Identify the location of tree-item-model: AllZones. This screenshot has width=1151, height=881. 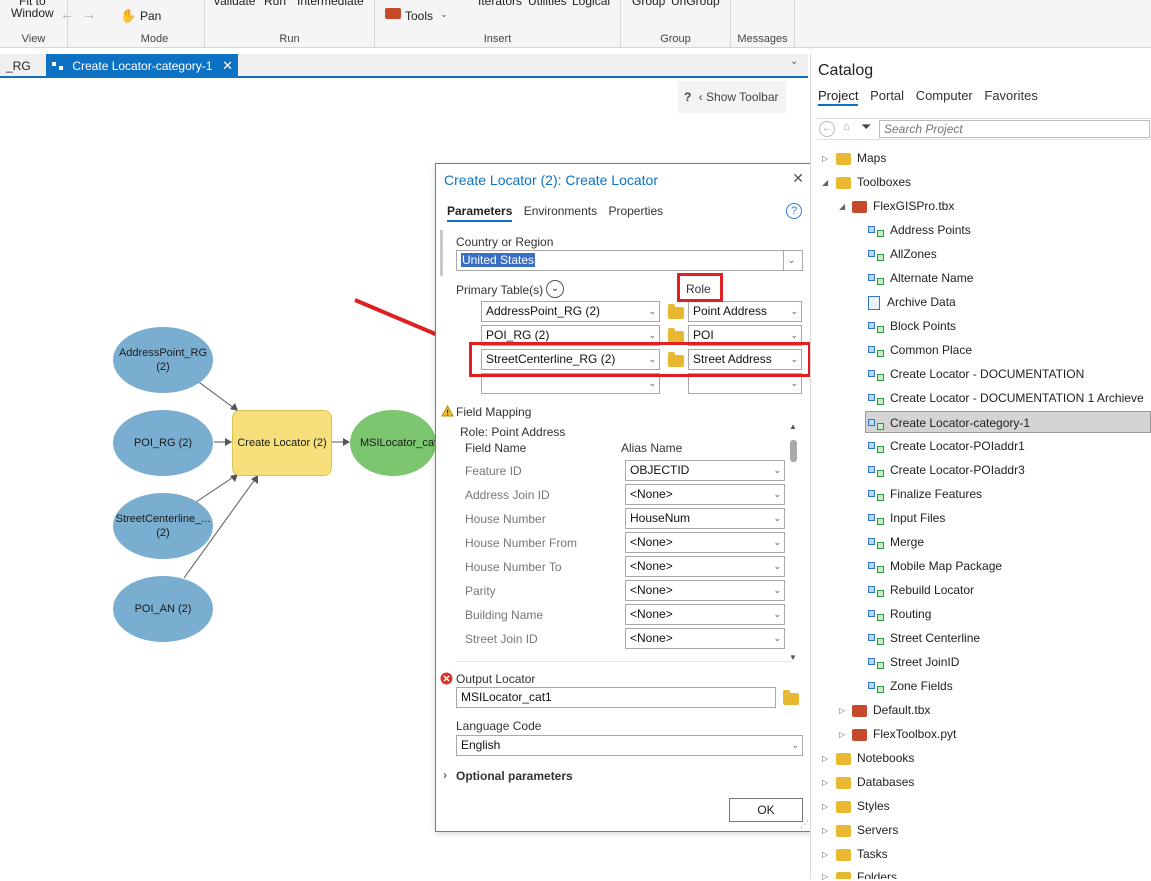
(902, 254).